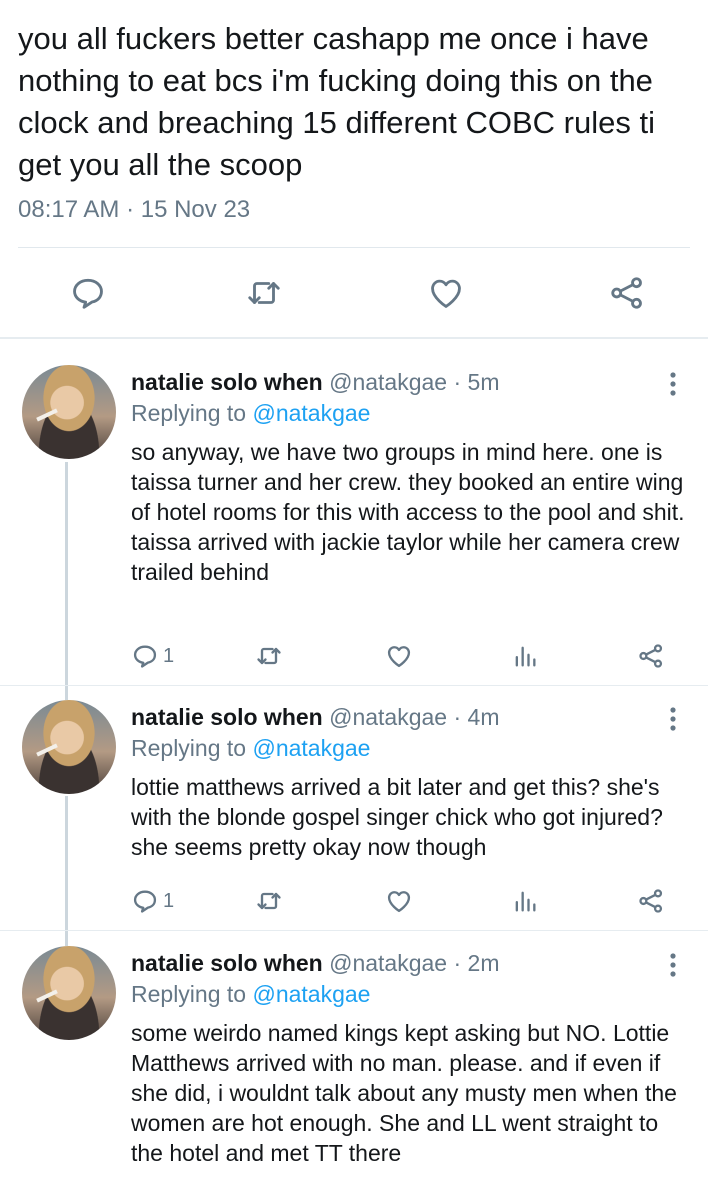  I want to click on tweet-header: natalie solo when @natakgae · 2m, so click(315, 963).